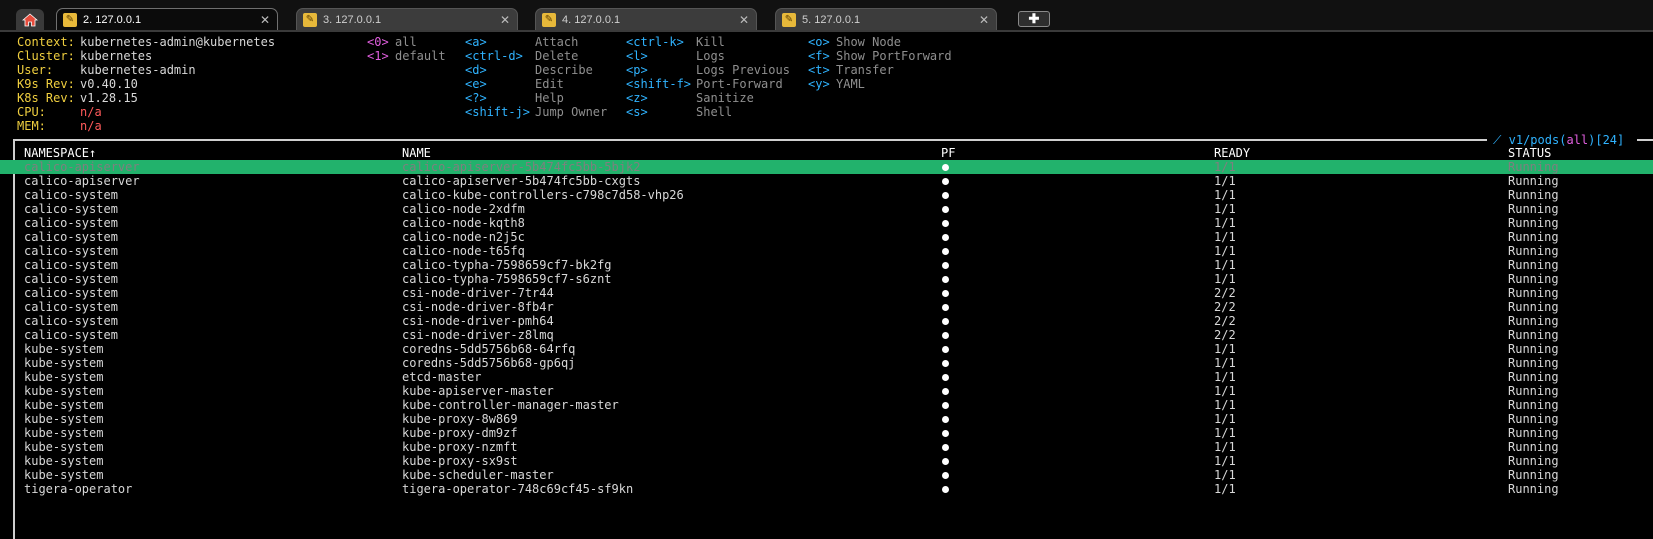 This screenshot has width=1653, height=539. I want to click on cmd-attach: Attach, so click(556, 42).